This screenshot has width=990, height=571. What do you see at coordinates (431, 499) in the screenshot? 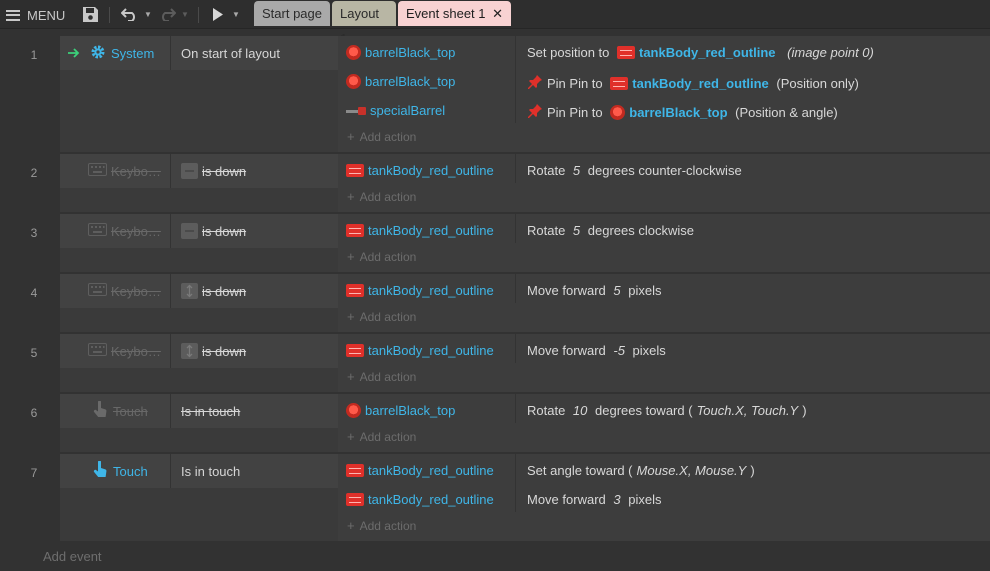
I see `action-object-name: tankBody_red_outline` at bounding box center [431, 499].